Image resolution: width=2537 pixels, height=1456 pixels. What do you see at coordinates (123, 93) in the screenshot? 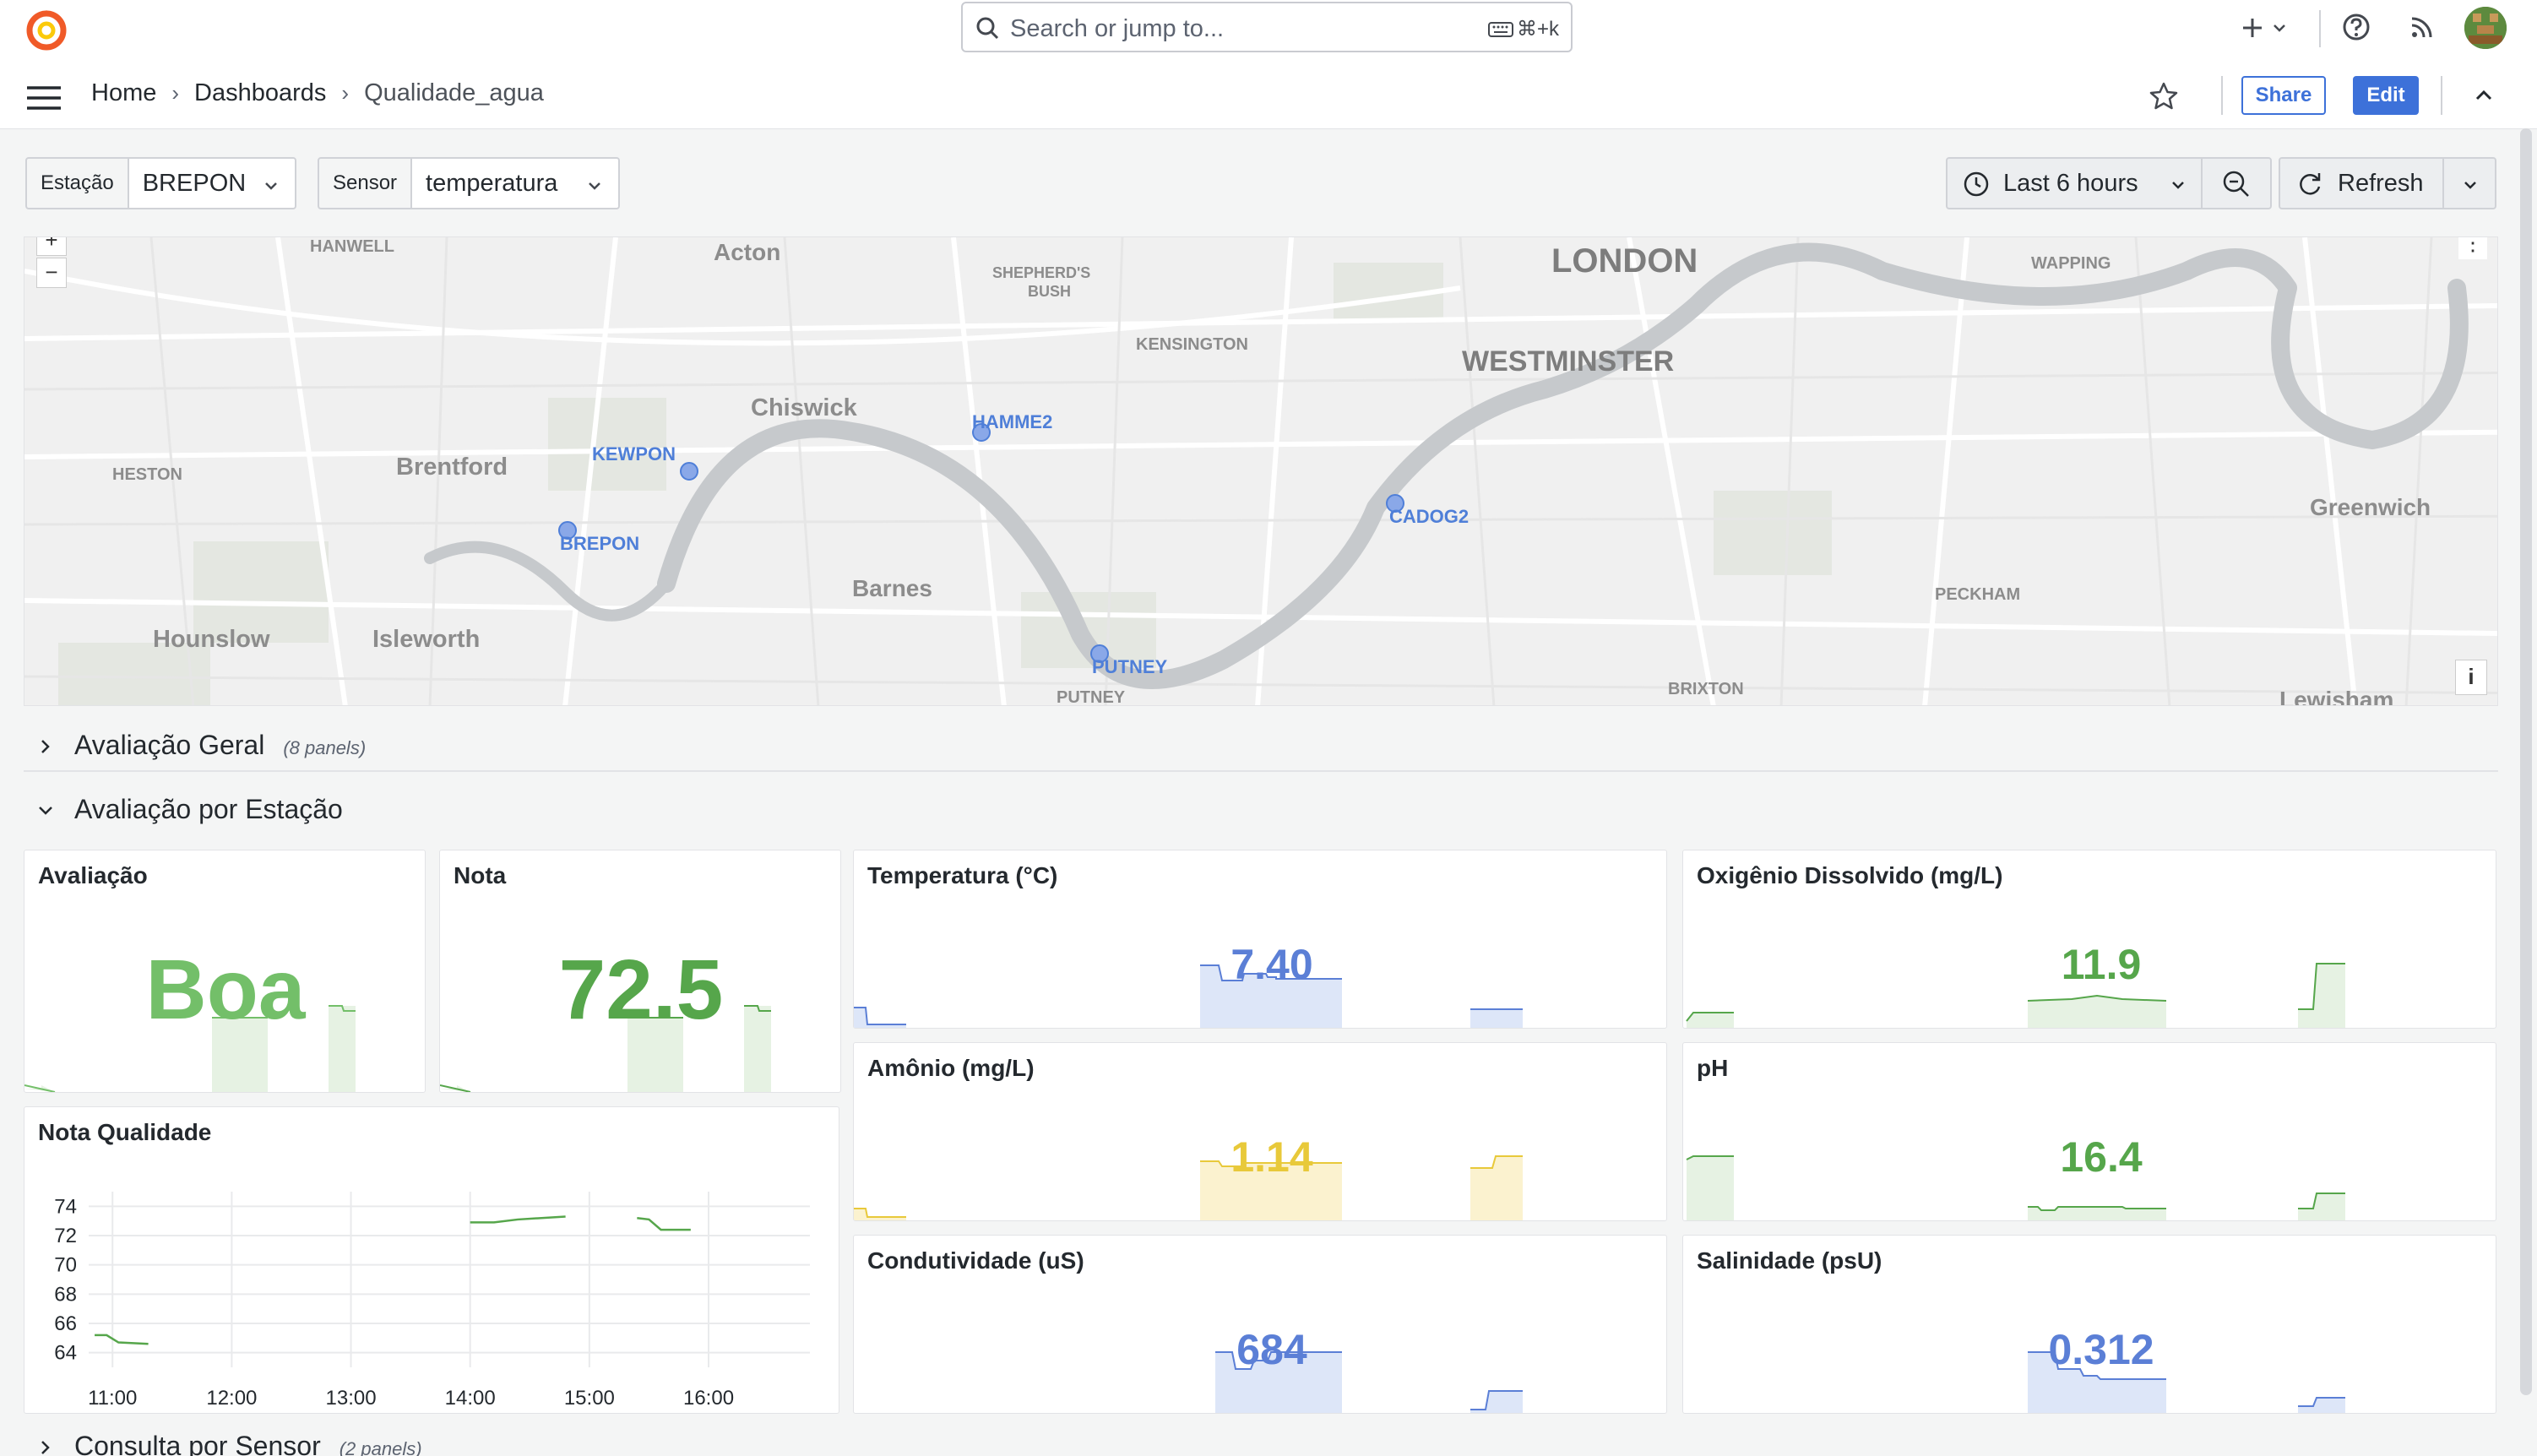
I see `breadcrumb-home: Home` at bounding box center [123, 93].